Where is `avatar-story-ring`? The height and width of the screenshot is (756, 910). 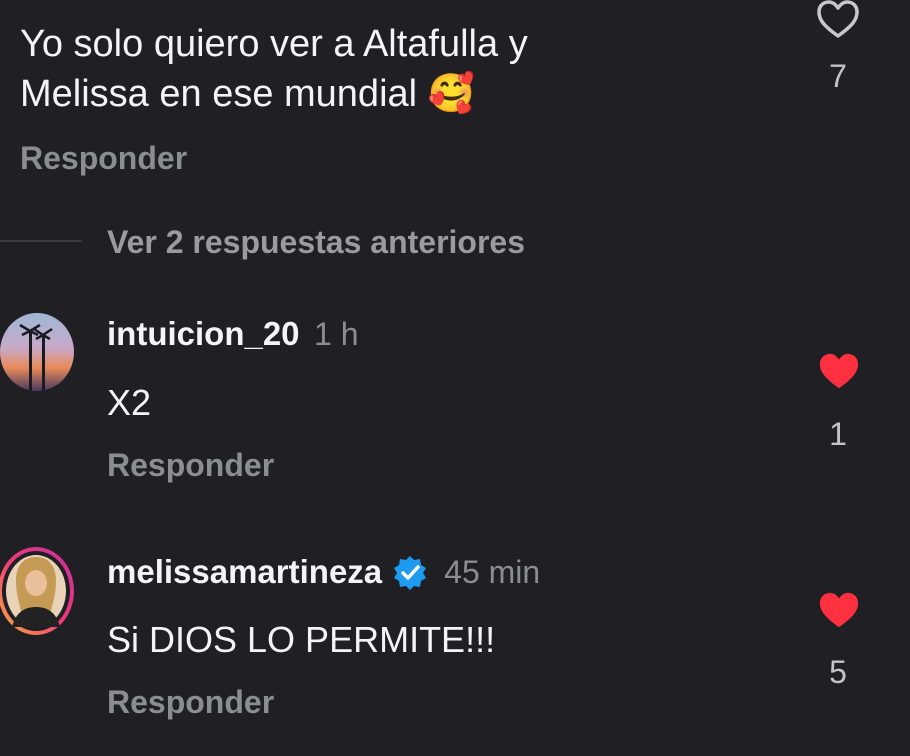 avatar-story-ring is located at coordinates (40, 591).